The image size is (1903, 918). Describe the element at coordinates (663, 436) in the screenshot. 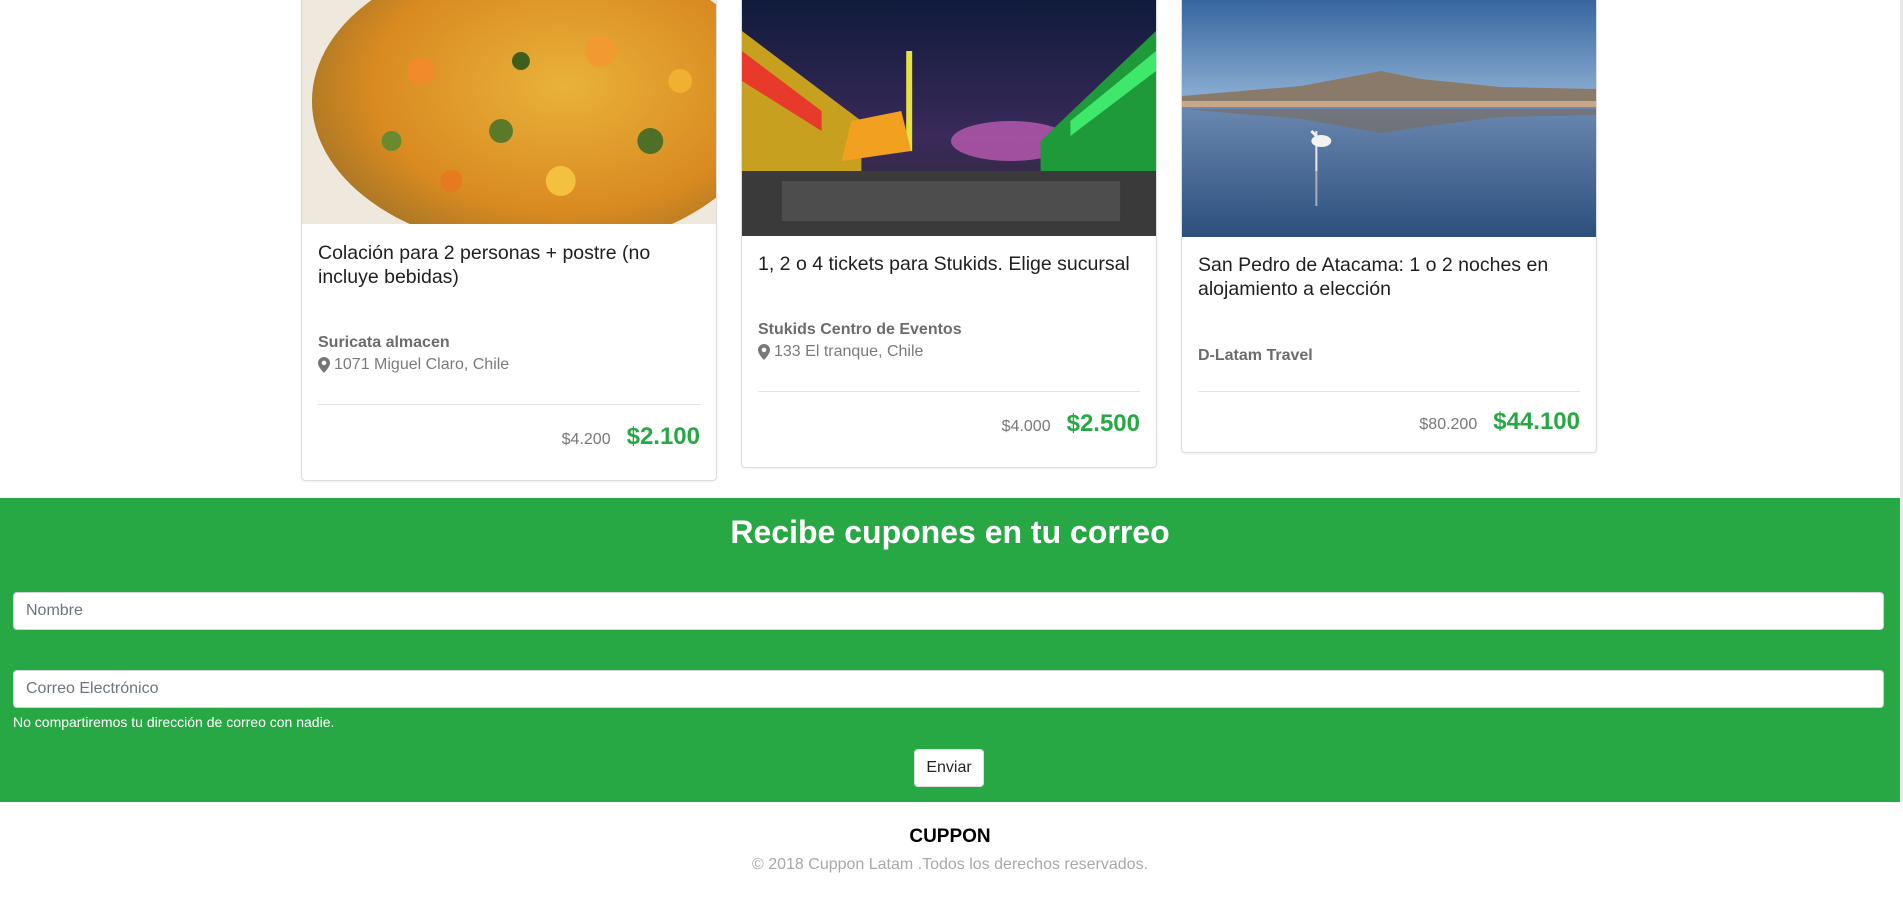

I see `new-price: $2.100` at that location.